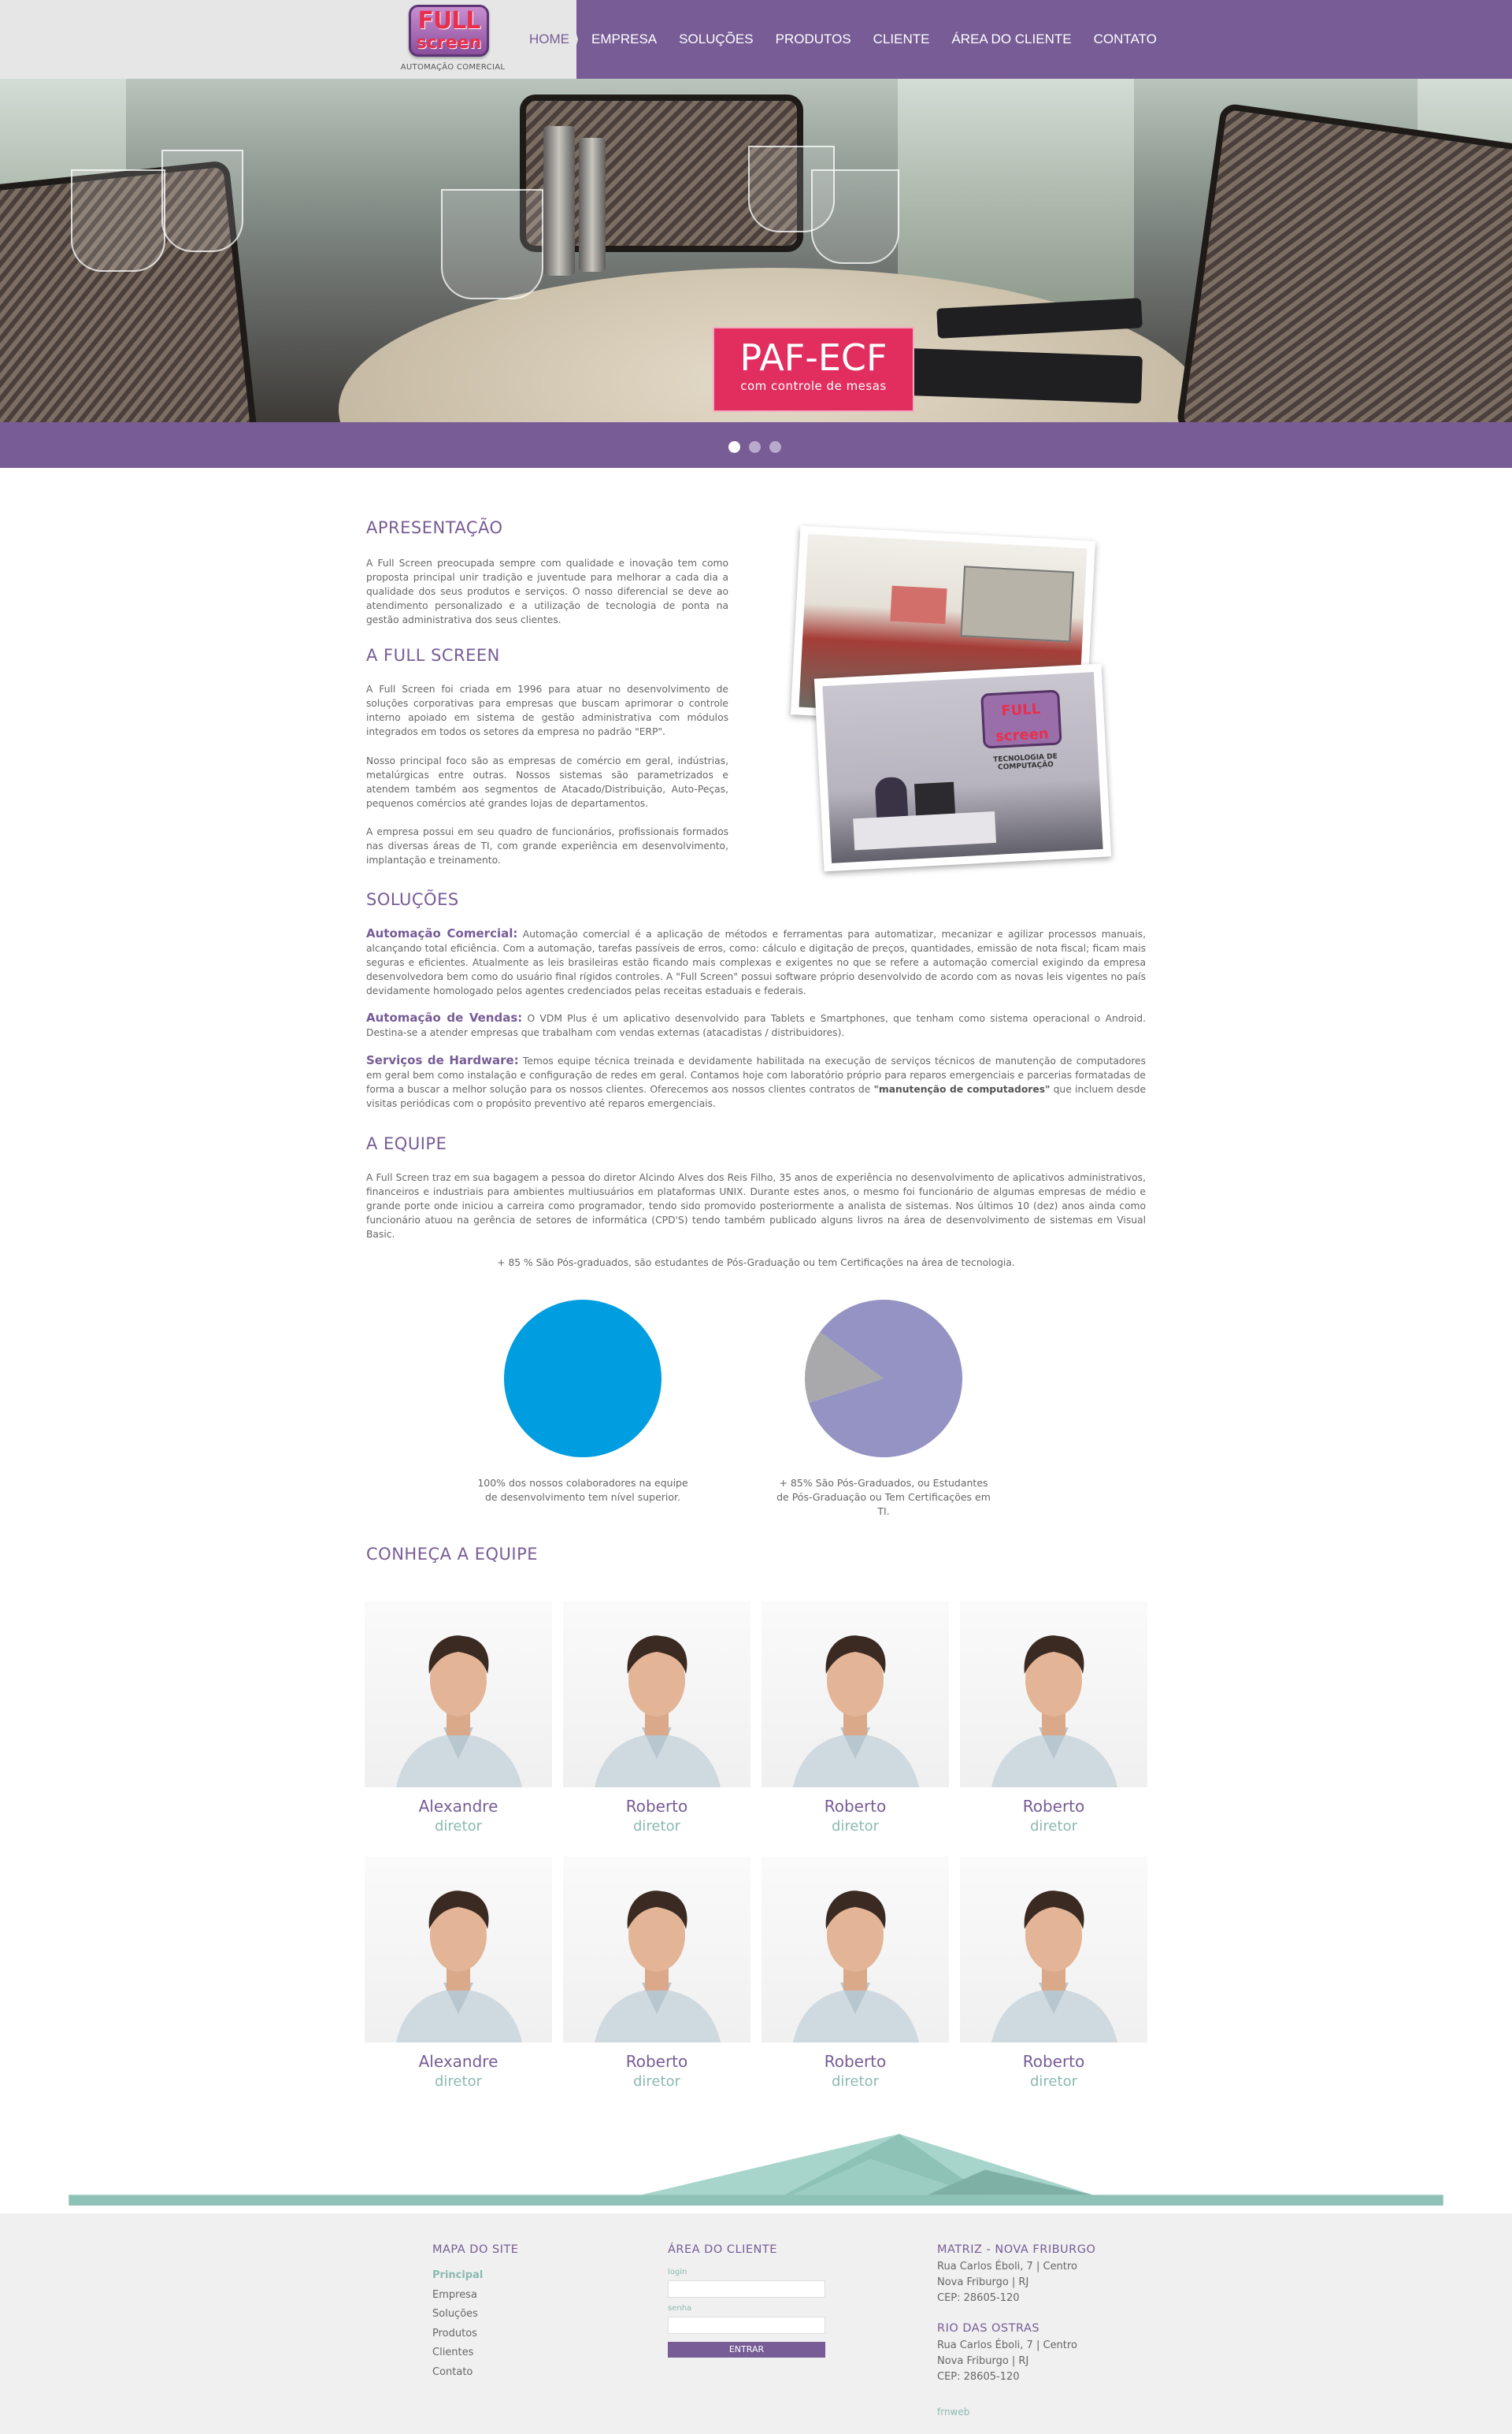  Describe the element at coordinates (962, 1089) in the screenshot. I see `solucao-highlight: "manutenção de computadores"` at that location.